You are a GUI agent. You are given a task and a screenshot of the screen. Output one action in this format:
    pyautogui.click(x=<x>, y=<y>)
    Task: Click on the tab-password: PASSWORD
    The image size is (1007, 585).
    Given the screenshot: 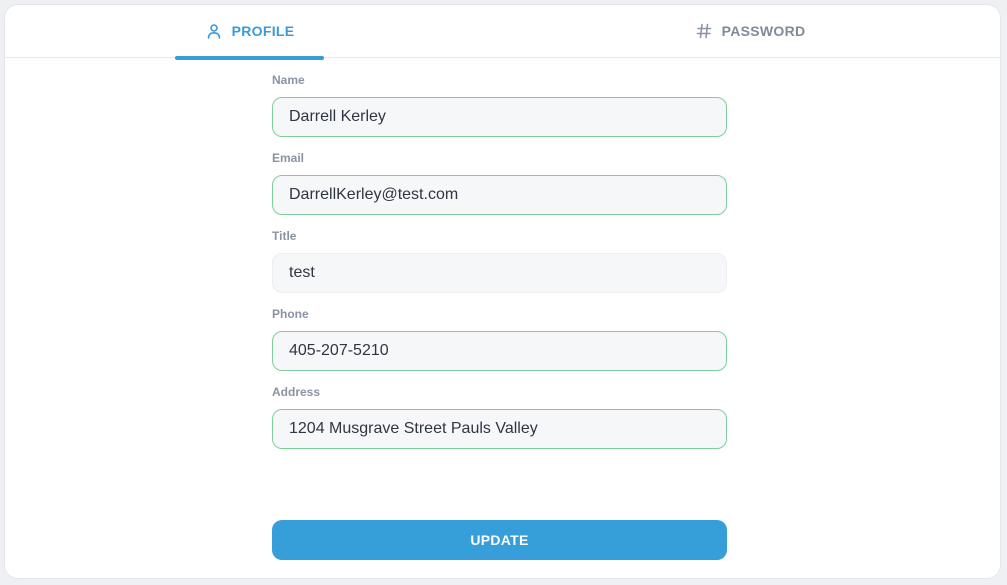 What is the action you would take?
    pyautogui.click(x=750, y=31)
    